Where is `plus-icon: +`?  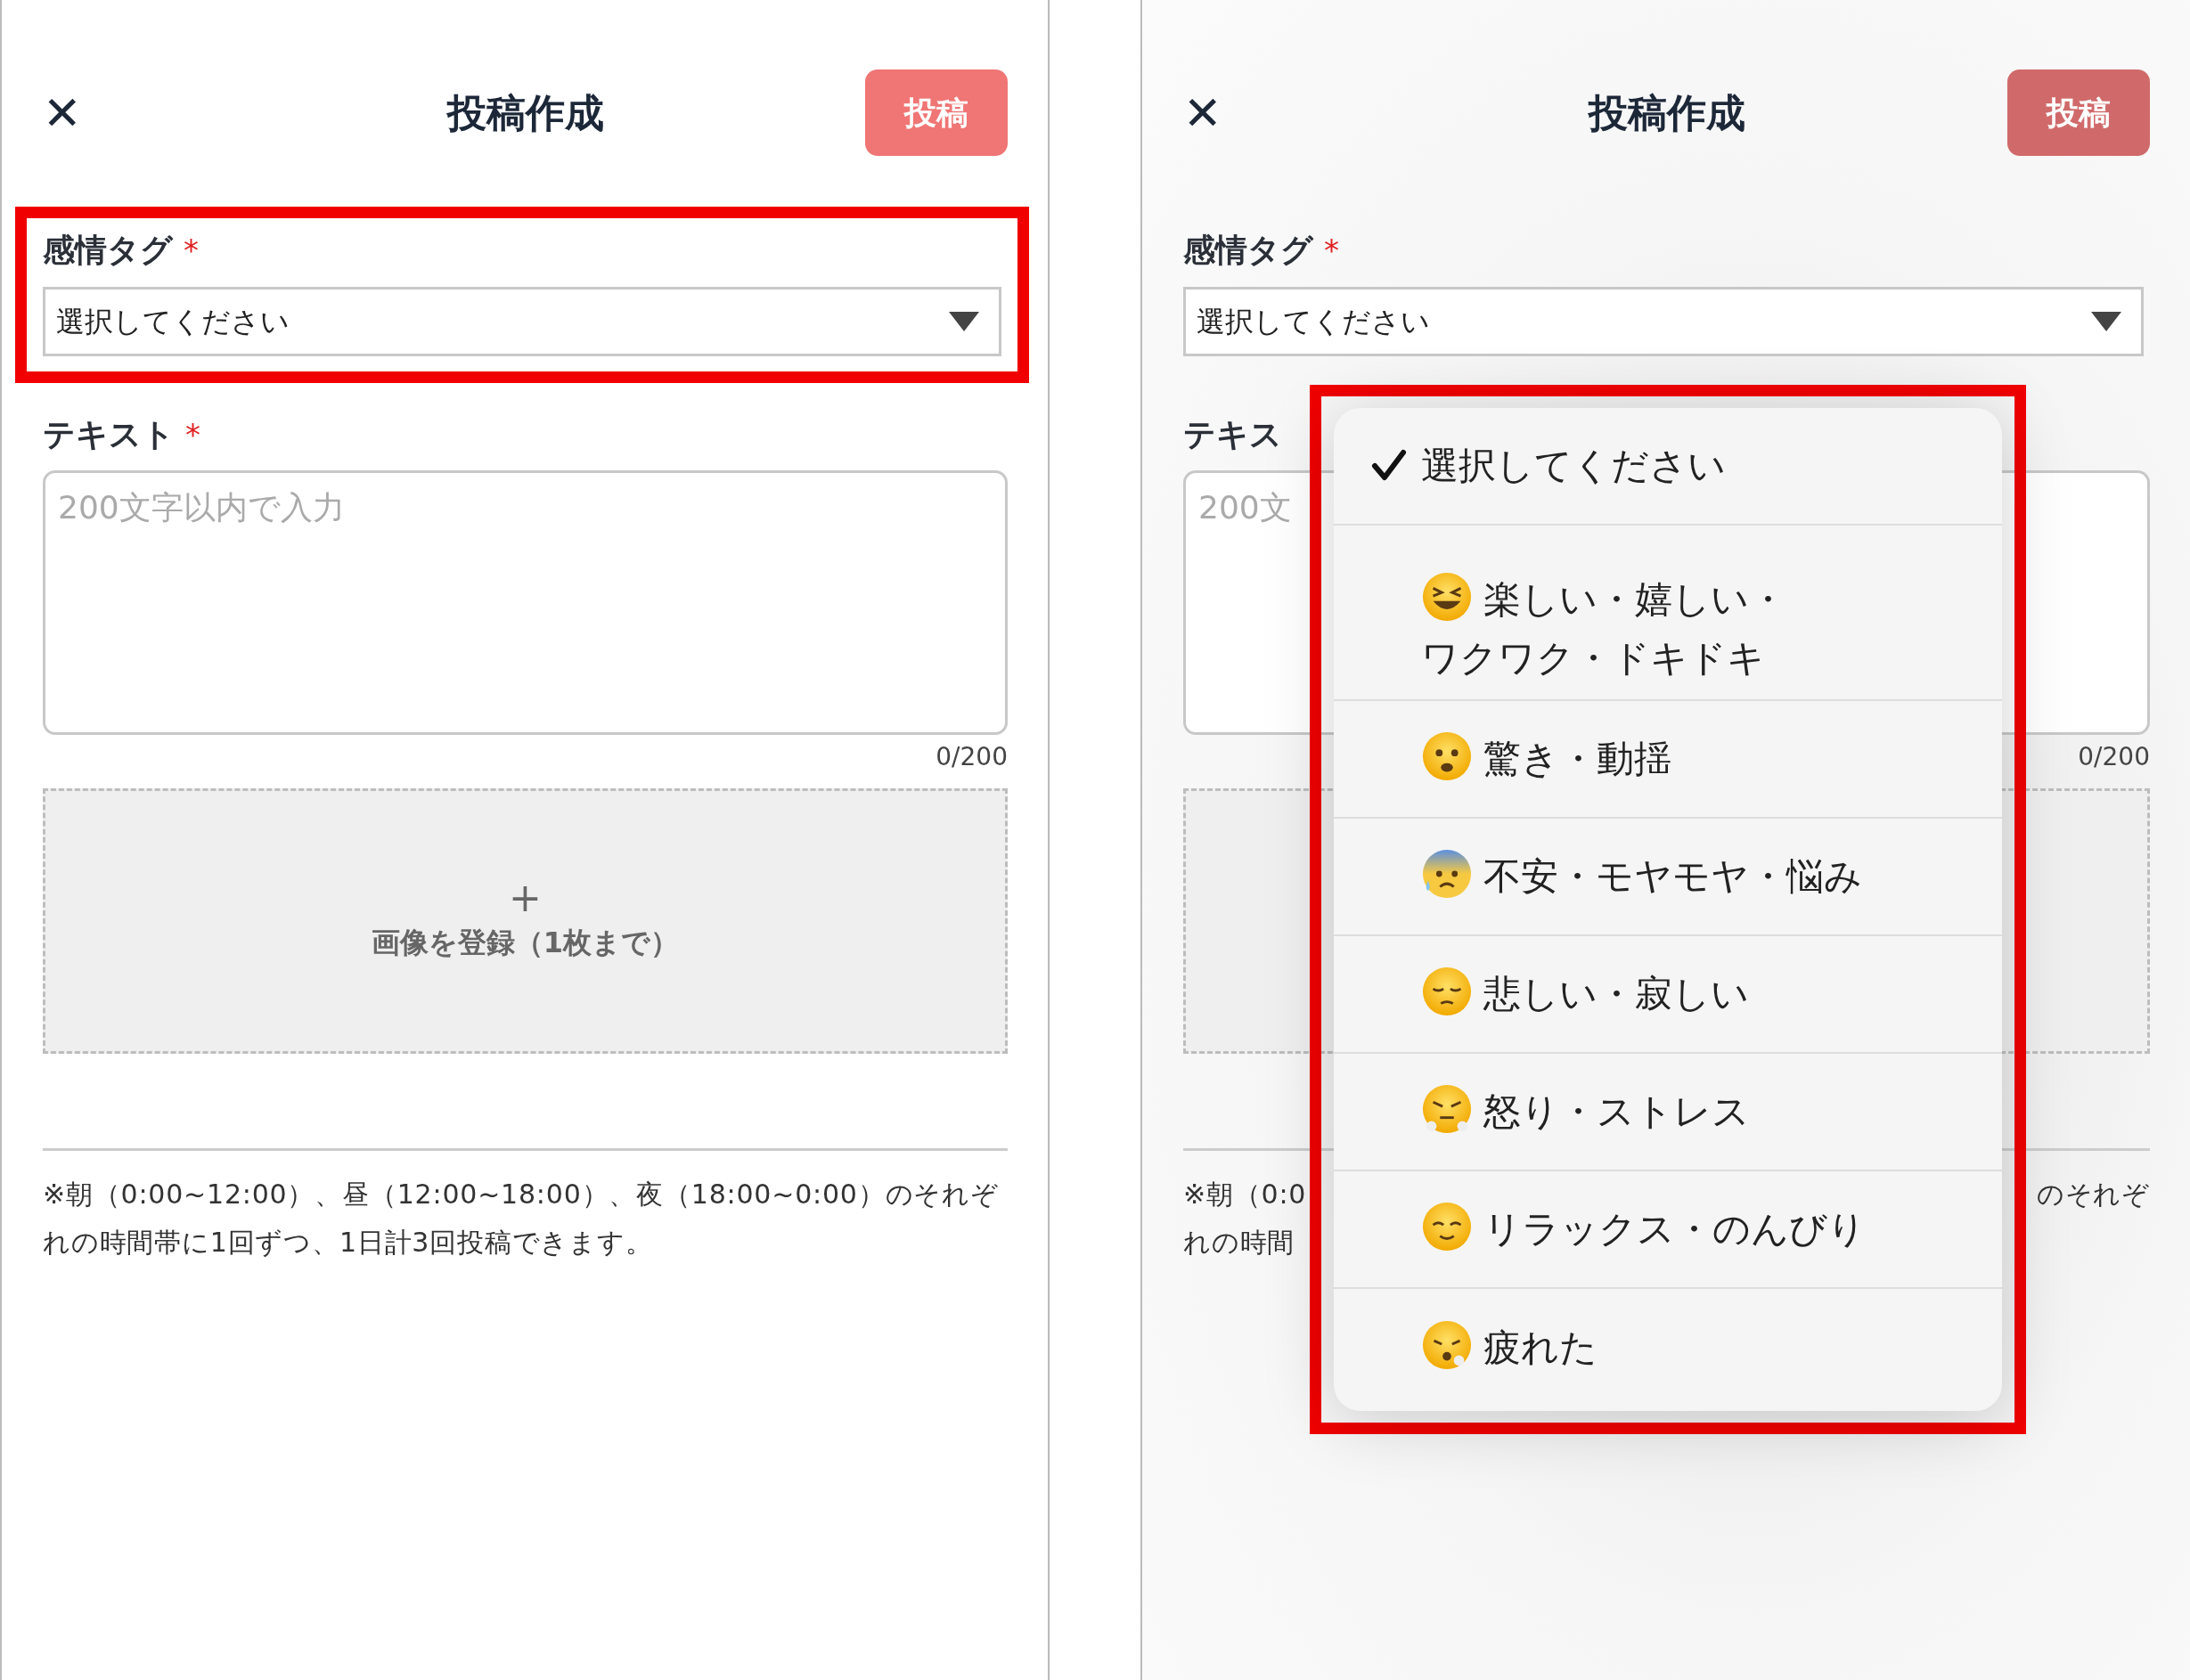 plus-icon: + is located at coordinates (525, 898).